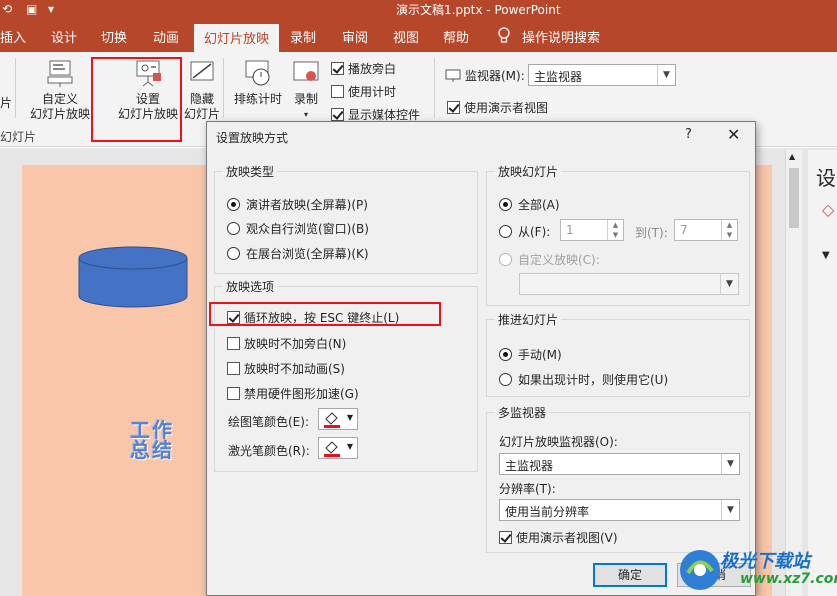  I want to click on scroll-up-icon: ▲, so click(792, 156).